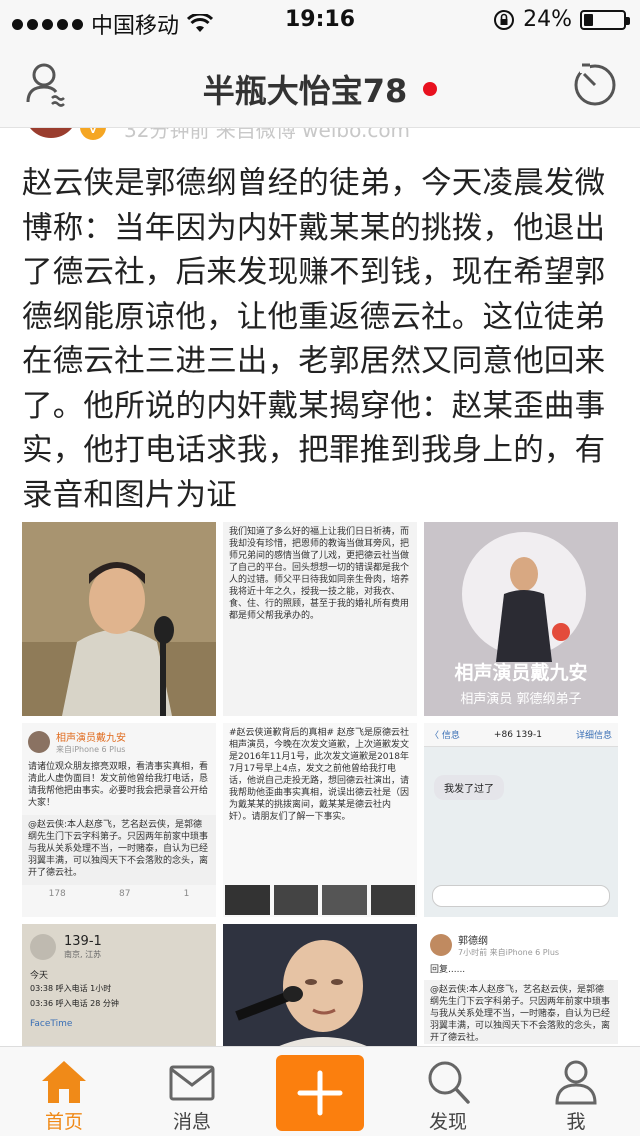  I want to click on battery-area: 24%, so click(561, 19).